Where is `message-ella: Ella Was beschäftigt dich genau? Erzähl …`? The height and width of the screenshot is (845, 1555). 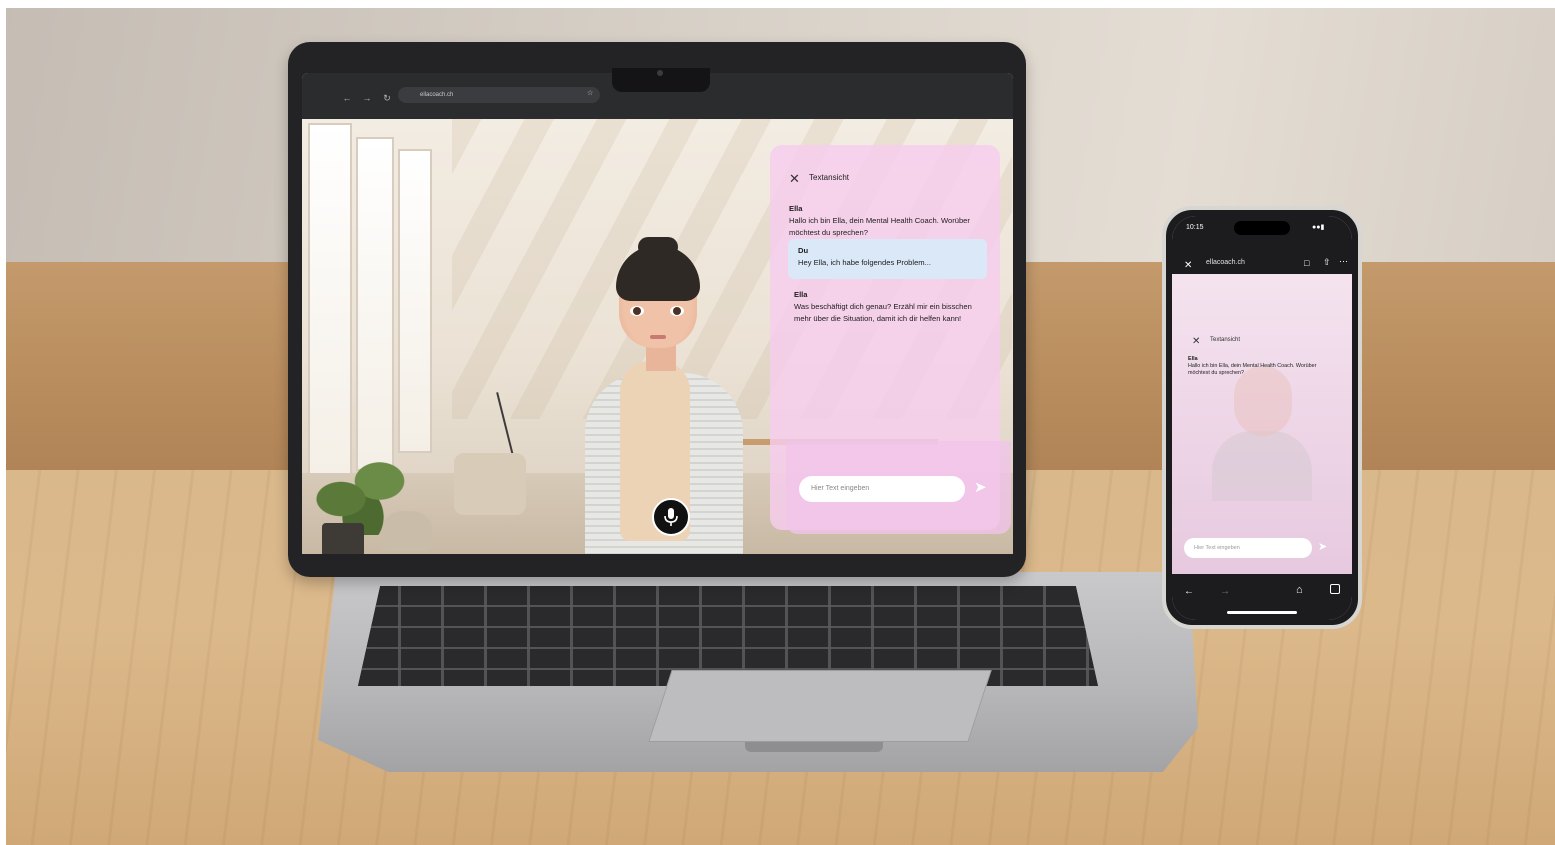 message-ella: Ella Was beschäftigt dich genau? Erzähl … is located at coordinates (889, 307).